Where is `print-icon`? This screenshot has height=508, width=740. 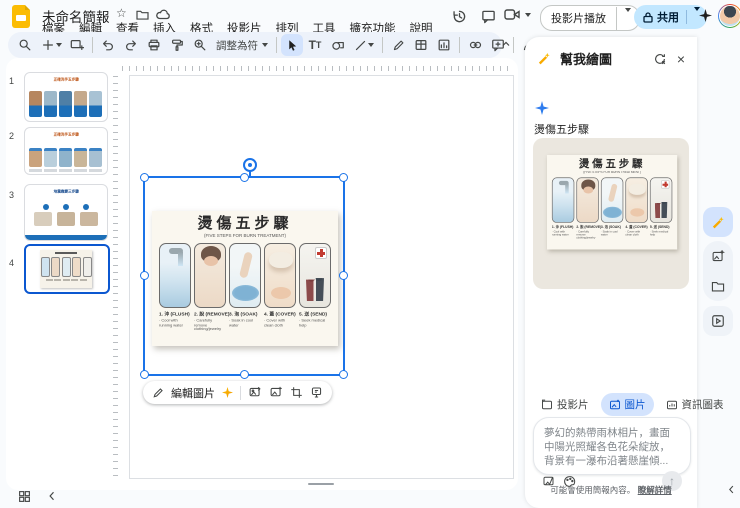
print-icon is located at coordinates (154, 45).